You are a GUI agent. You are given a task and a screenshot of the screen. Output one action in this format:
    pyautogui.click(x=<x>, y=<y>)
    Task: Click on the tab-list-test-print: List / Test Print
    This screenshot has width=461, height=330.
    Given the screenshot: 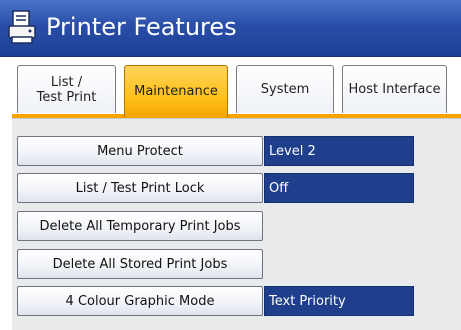 What is the action you would take?
    pyautogui.click(x=66, y=89)
    